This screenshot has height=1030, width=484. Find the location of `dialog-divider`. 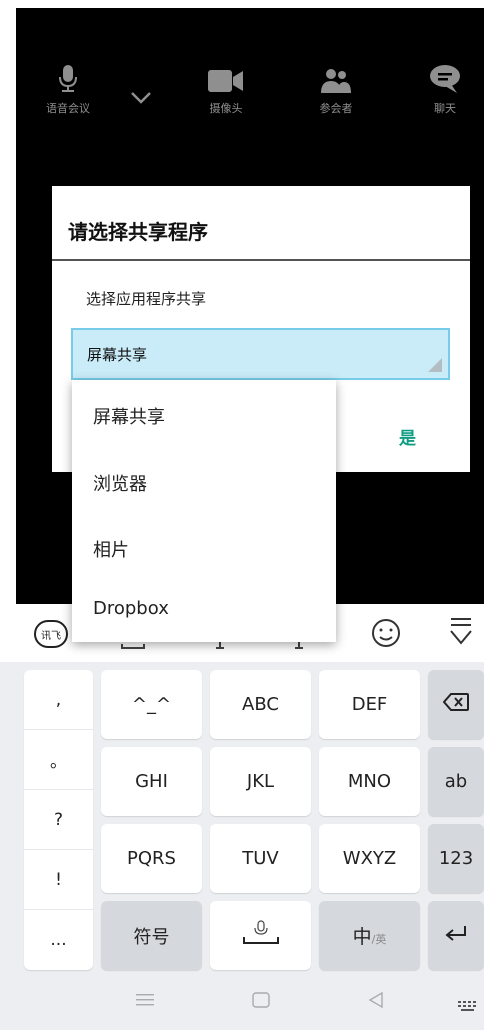

dialog-divider is located at coordinates (261, 260).